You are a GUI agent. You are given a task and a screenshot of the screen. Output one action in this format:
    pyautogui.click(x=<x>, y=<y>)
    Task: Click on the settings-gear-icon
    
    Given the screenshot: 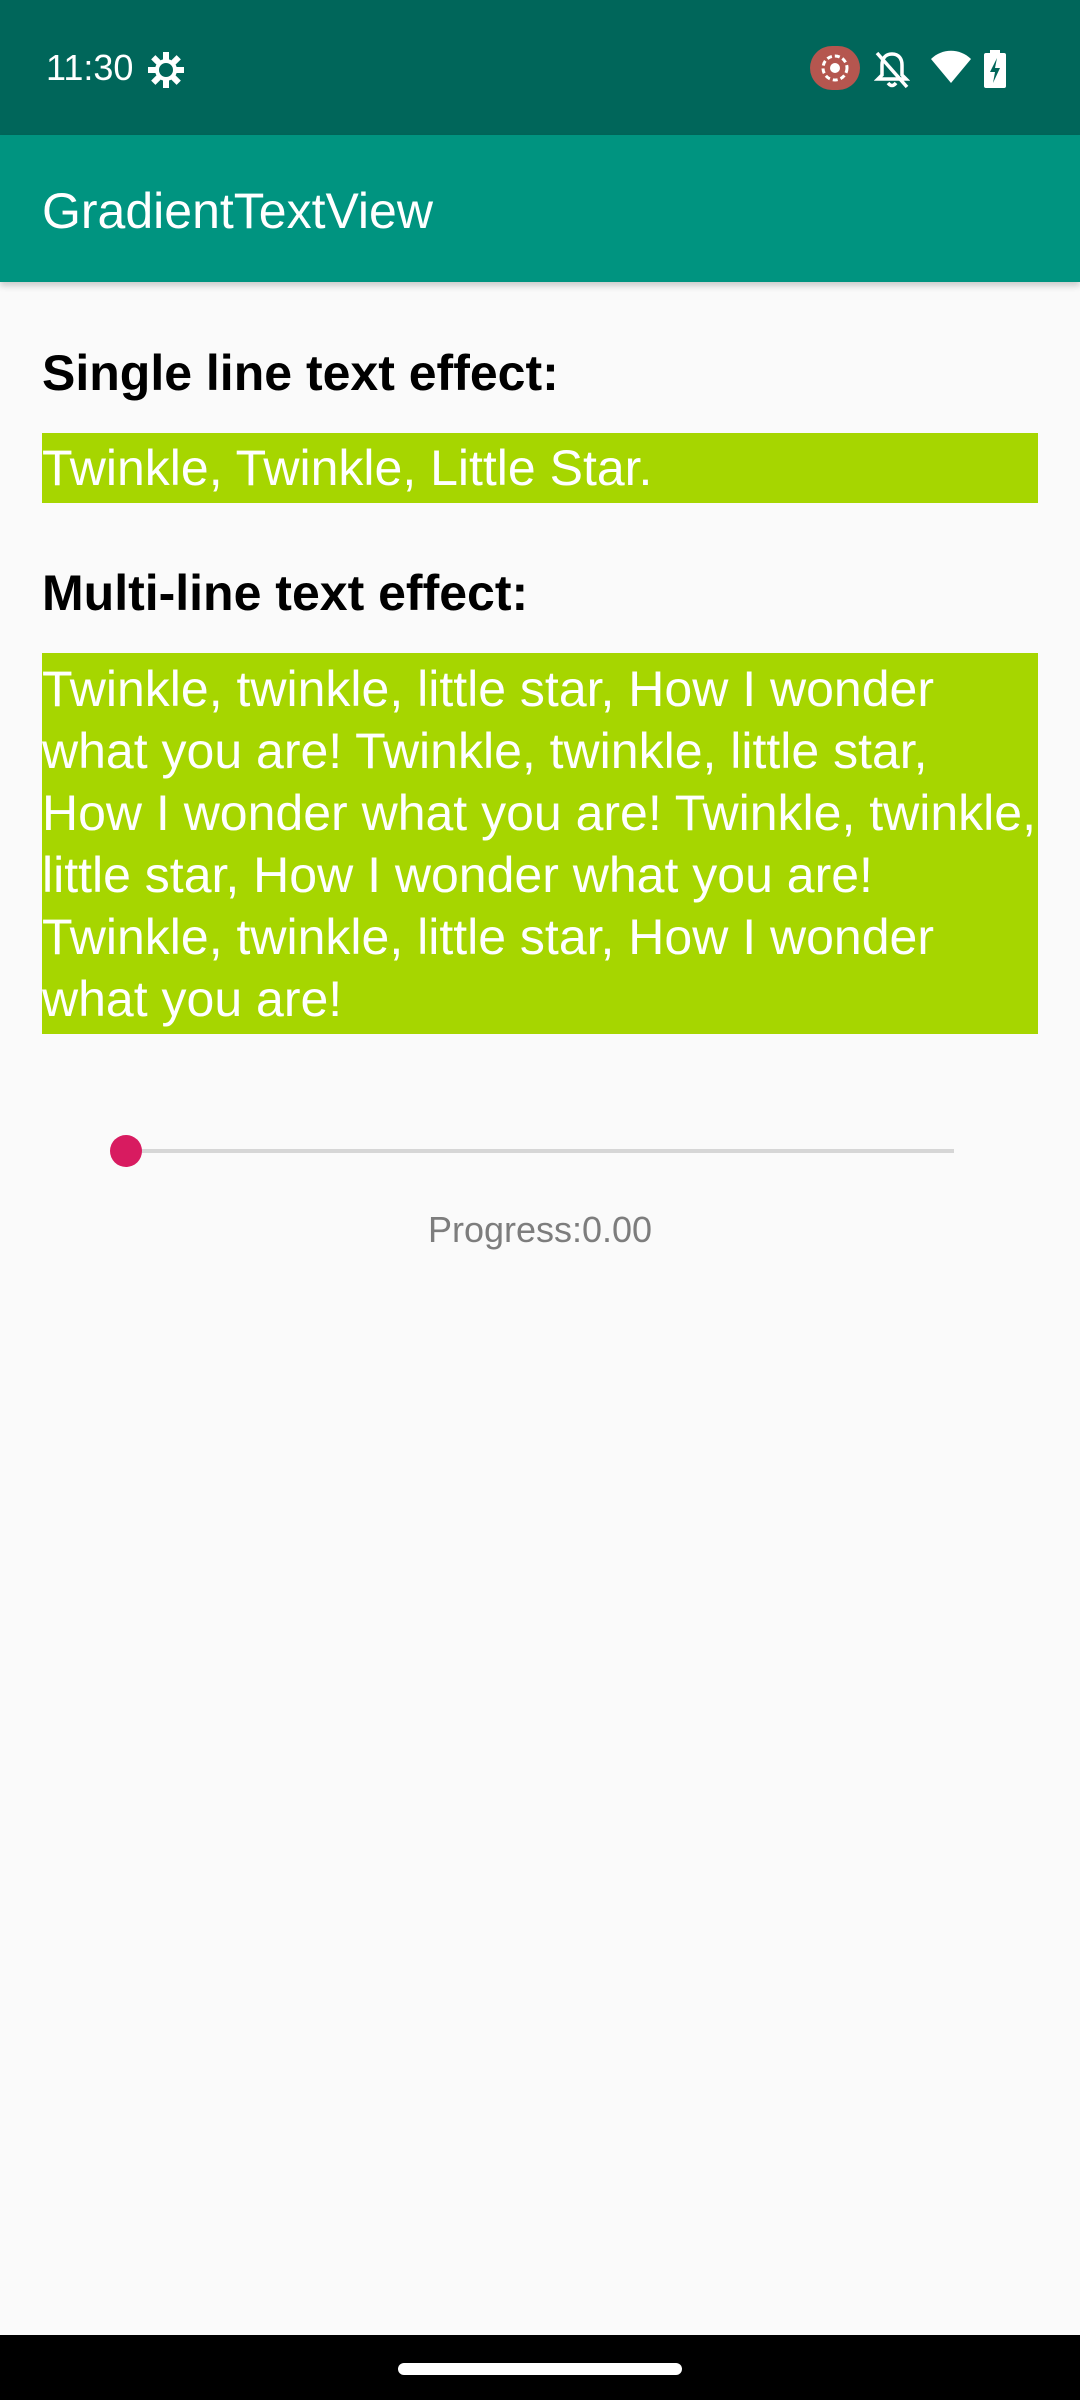 What is the action you would take?
    pyautogui.click(x=166, y=70)
    